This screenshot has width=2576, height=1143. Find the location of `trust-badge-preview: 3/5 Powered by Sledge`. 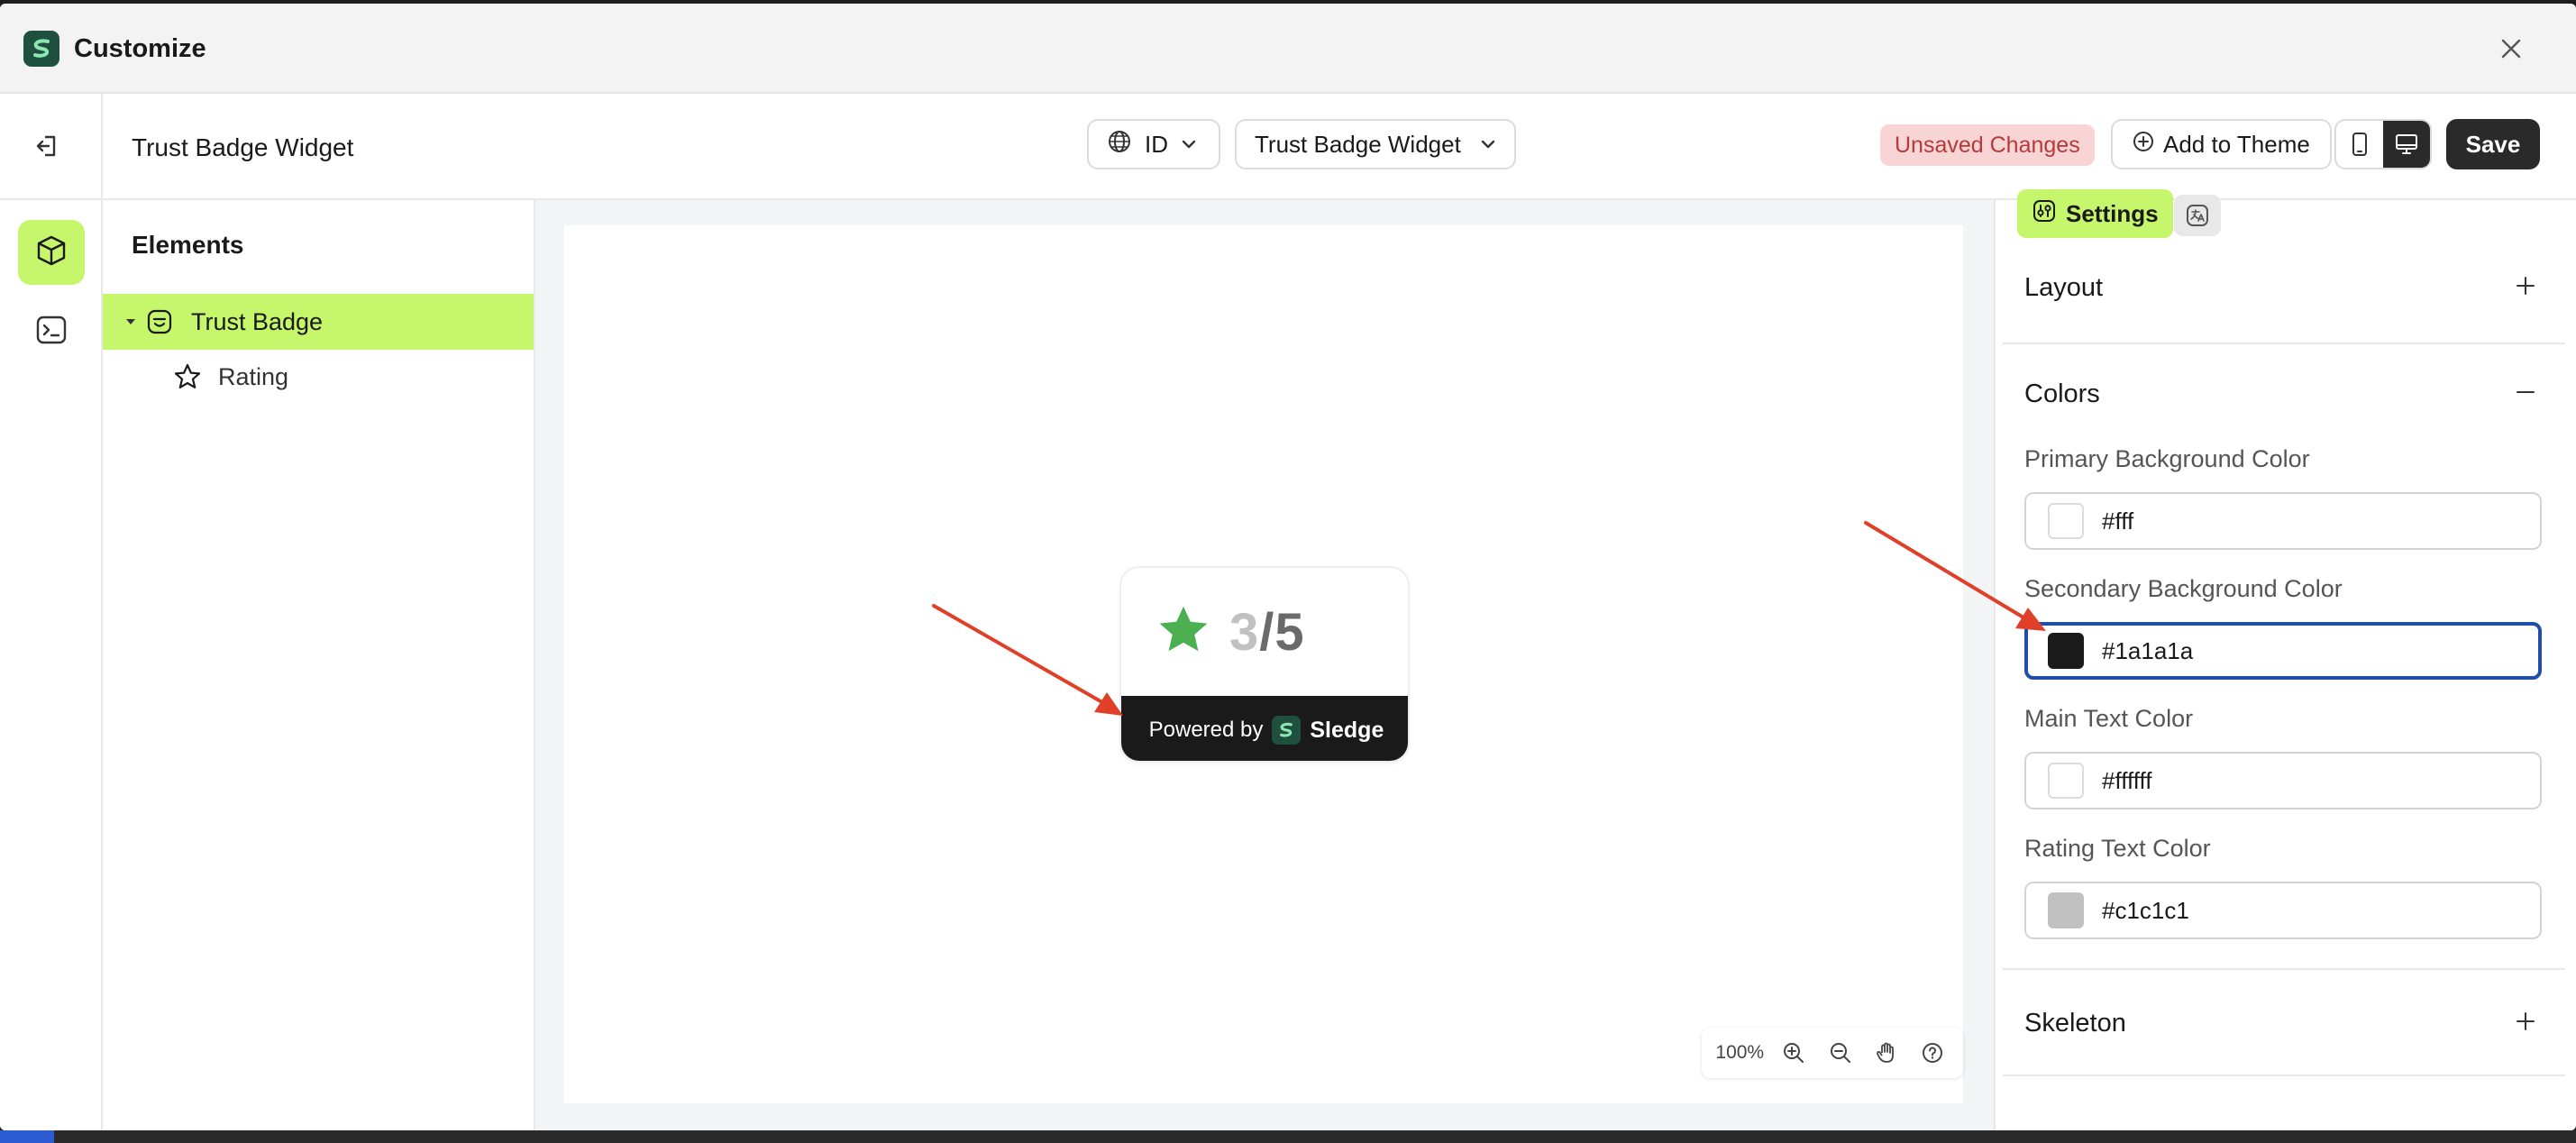

trust-badge-preview: 3/5 Powered by Sledge is located at coordinates (1264, 664).